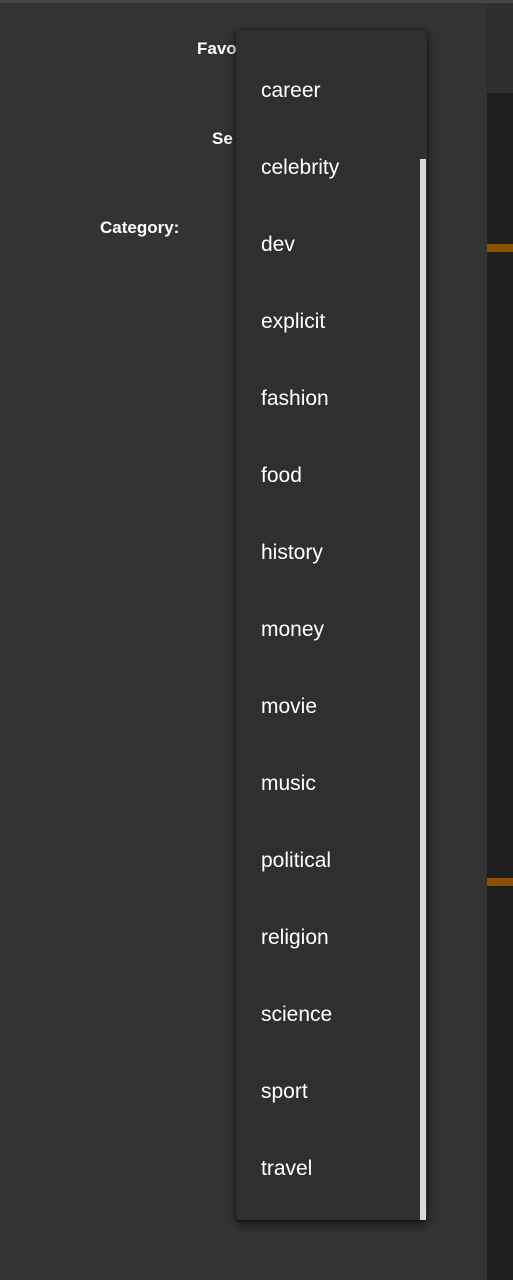 This screenshot has width=513, height=1280. I want to click on category-option: political, so click(326, 860).